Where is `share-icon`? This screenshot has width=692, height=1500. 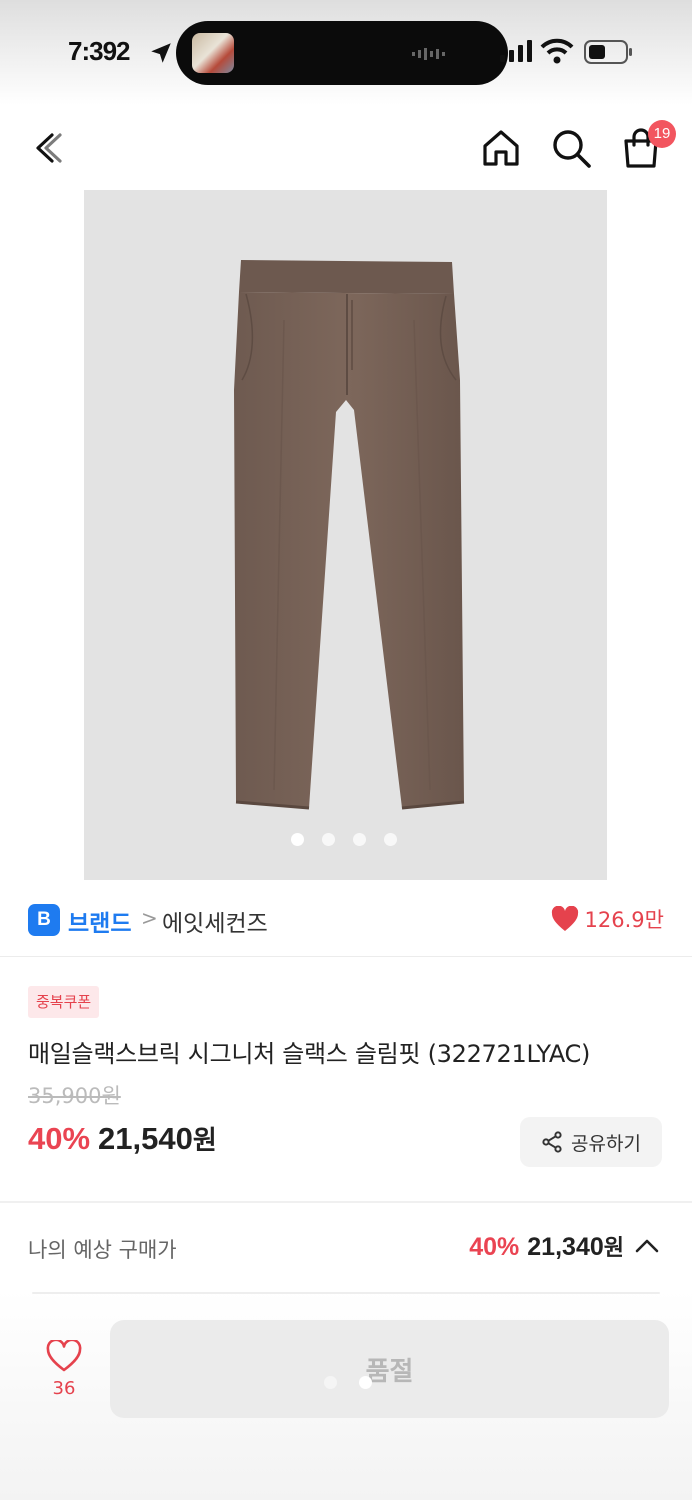 share-icon is located at coordinates (552, 1142).